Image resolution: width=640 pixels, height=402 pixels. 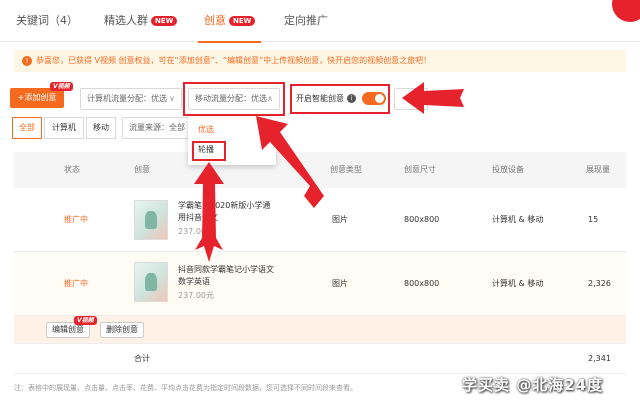 What do you see at coordinates (209, 151) in the screenshot?
I see `highlight-box-rotate` at bounding box center [209, 151].